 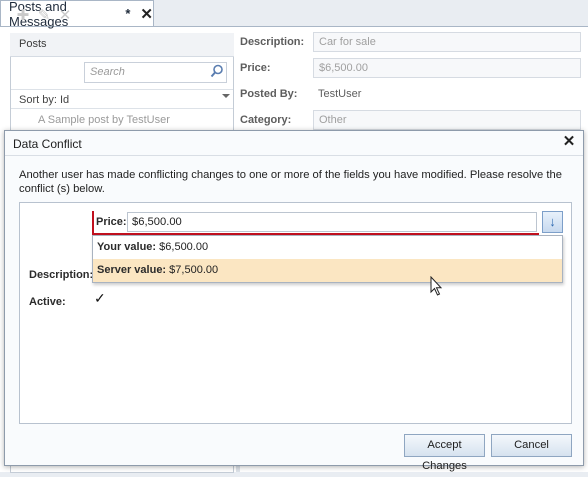 What do you see at coordinates (122, 99) in the screenshot?
I see `sort-by-dropdown: Sort by: Id` at bounding box center [122, 99].